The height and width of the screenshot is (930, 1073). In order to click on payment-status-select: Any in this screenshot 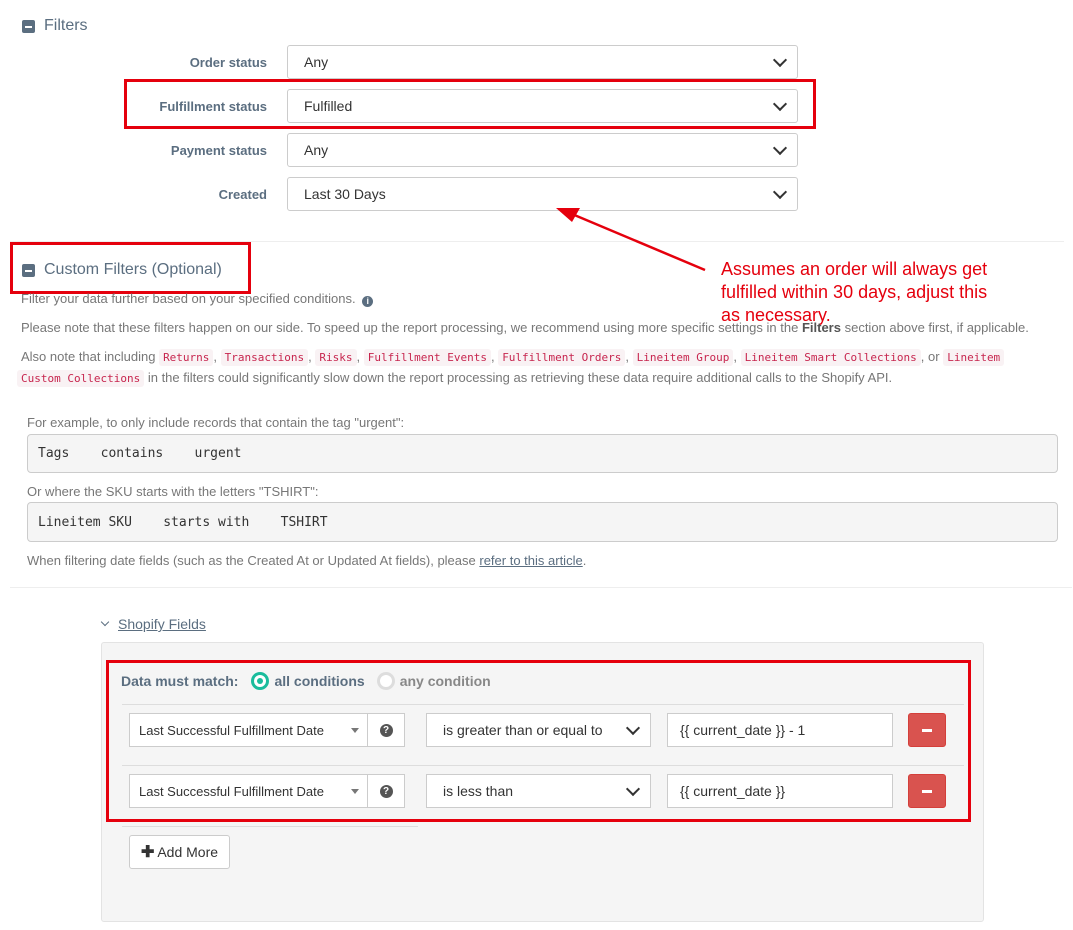, I will do `click(542, 150)`.